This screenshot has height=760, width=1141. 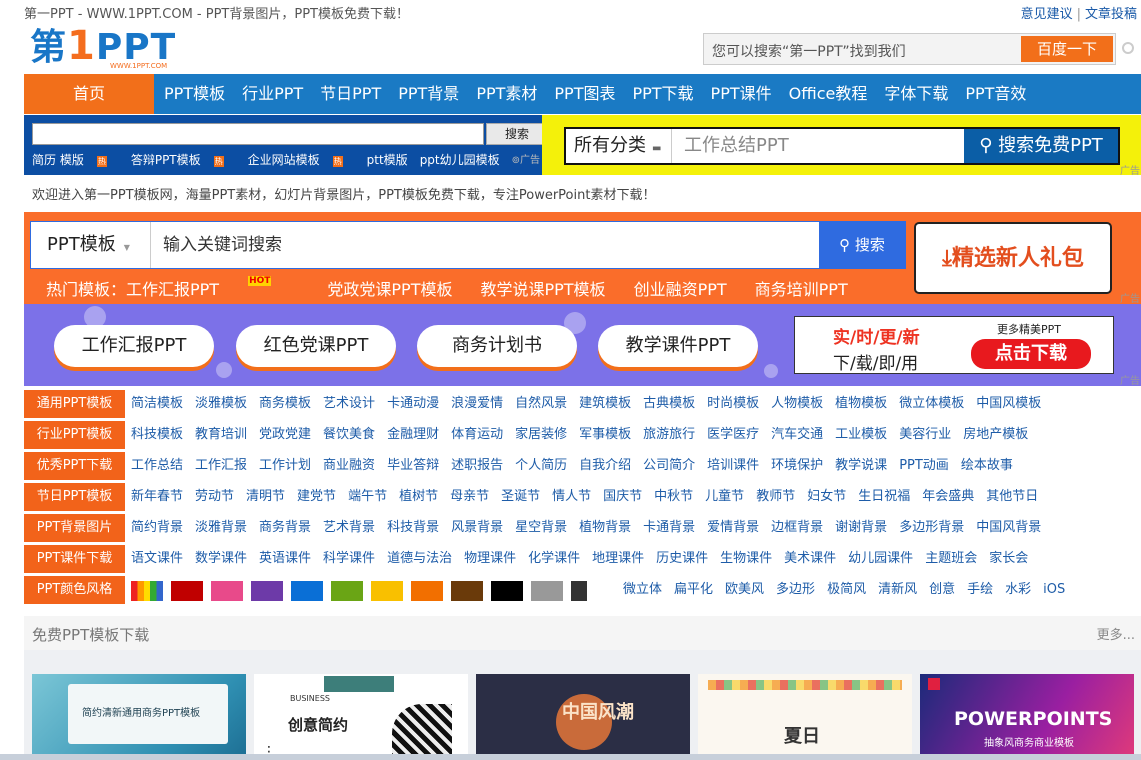 I want to click on category-link: 教育培训, so click(x=221, y=435).